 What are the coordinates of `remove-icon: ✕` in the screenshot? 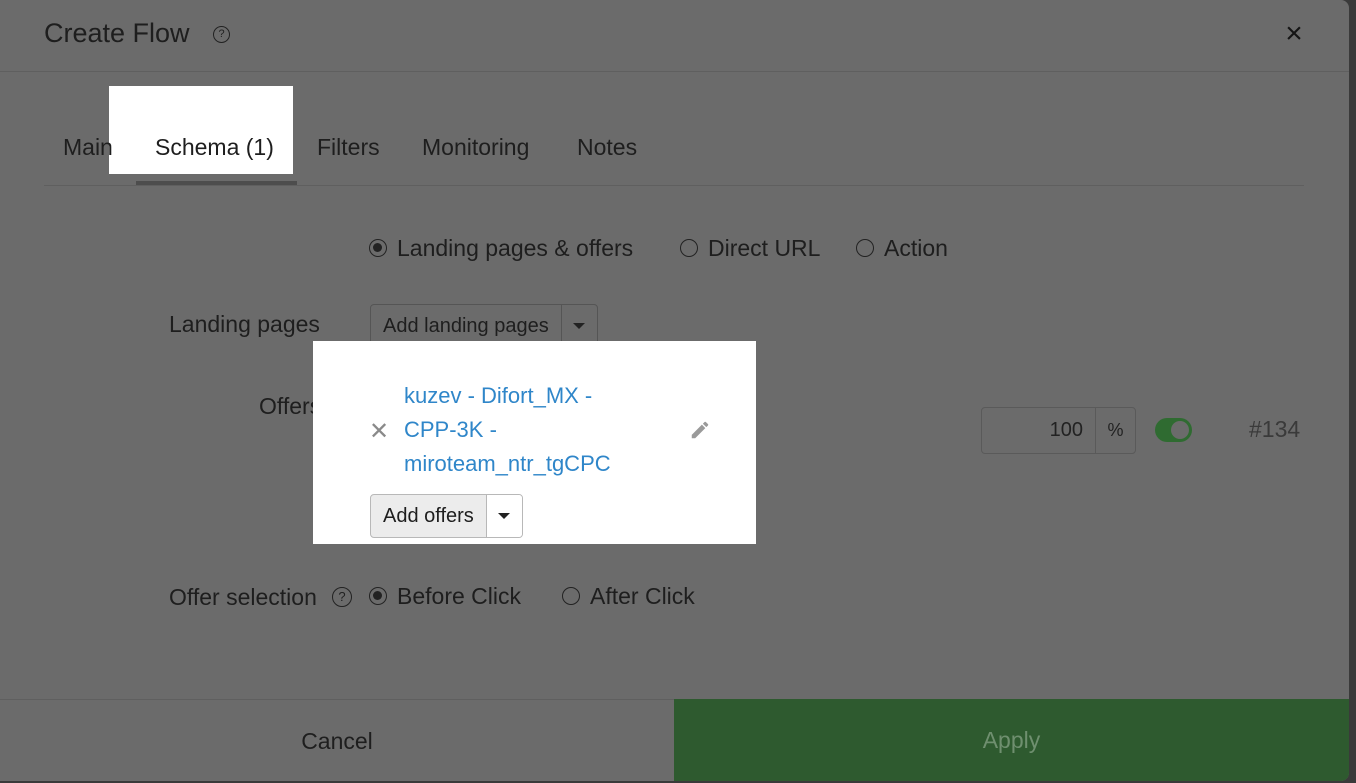 It's located at (379, 431).